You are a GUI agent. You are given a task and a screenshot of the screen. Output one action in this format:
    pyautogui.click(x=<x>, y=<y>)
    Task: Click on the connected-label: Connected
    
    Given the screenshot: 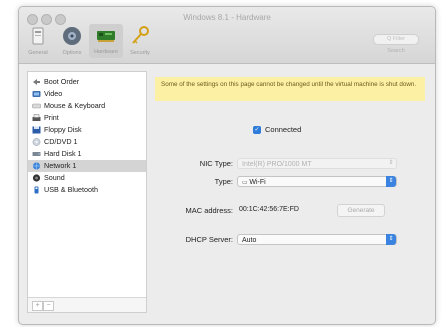 What is the action you would take?
    pyautogui.click(x=283, y=129)
    